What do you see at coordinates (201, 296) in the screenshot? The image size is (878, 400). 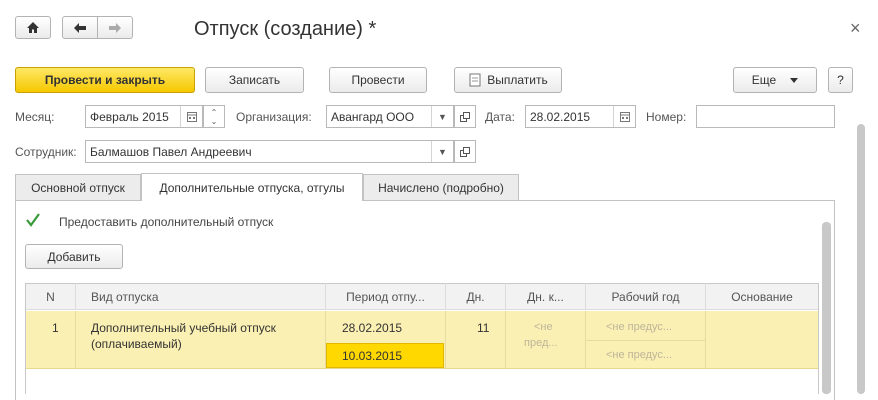 I see `col-vacation-type: Вид отпуска` at bounding box center [201, 296].